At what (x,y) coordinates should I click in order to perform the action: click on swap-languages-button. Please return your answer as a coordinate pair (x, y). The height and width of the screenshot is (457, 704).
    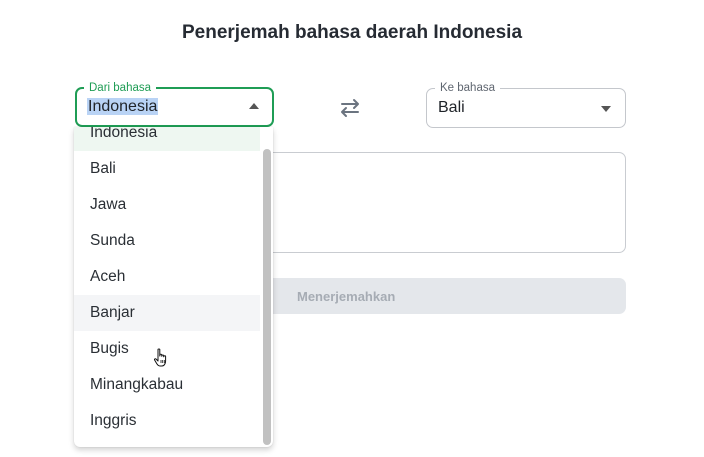
    Looking at the image, I should click on (350, 108).